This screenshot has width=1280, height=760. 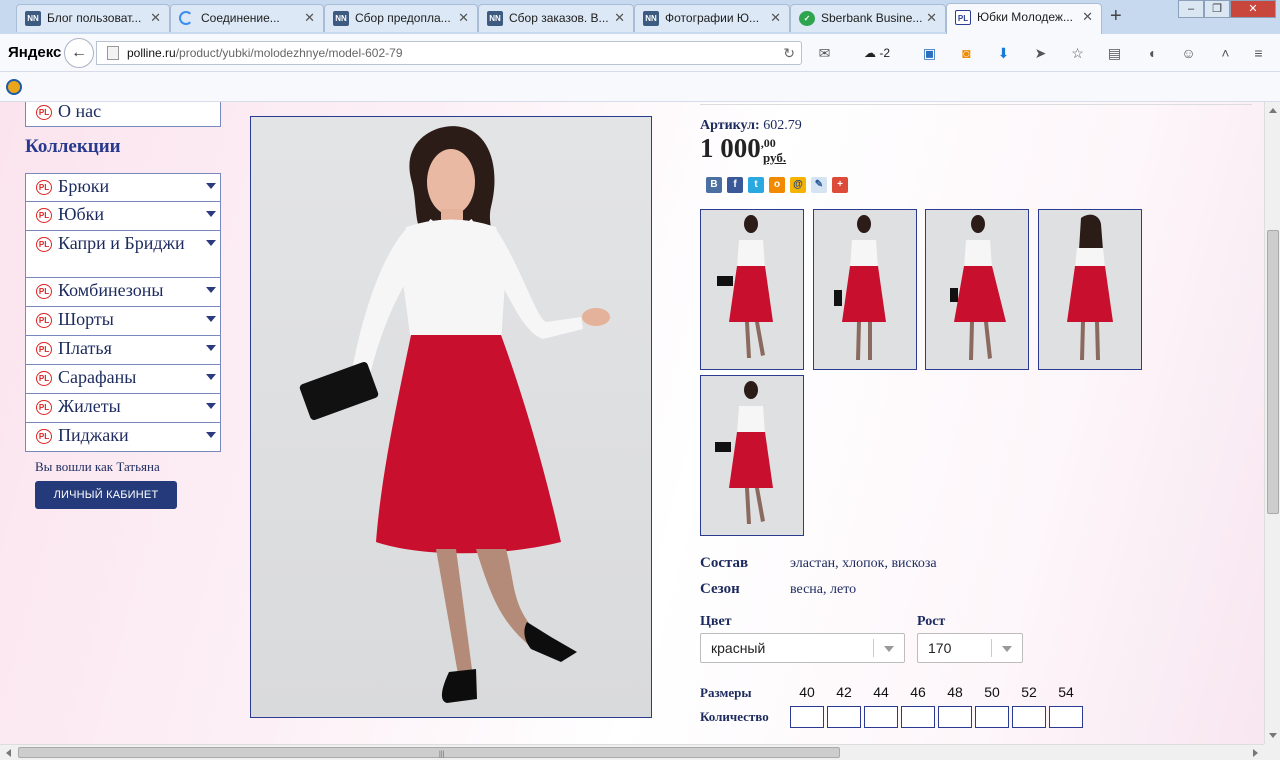 What do you see at coordinates (735, 185) in the screenshot?
I see `facebook-icon: f` at bounding box center [735, 185].